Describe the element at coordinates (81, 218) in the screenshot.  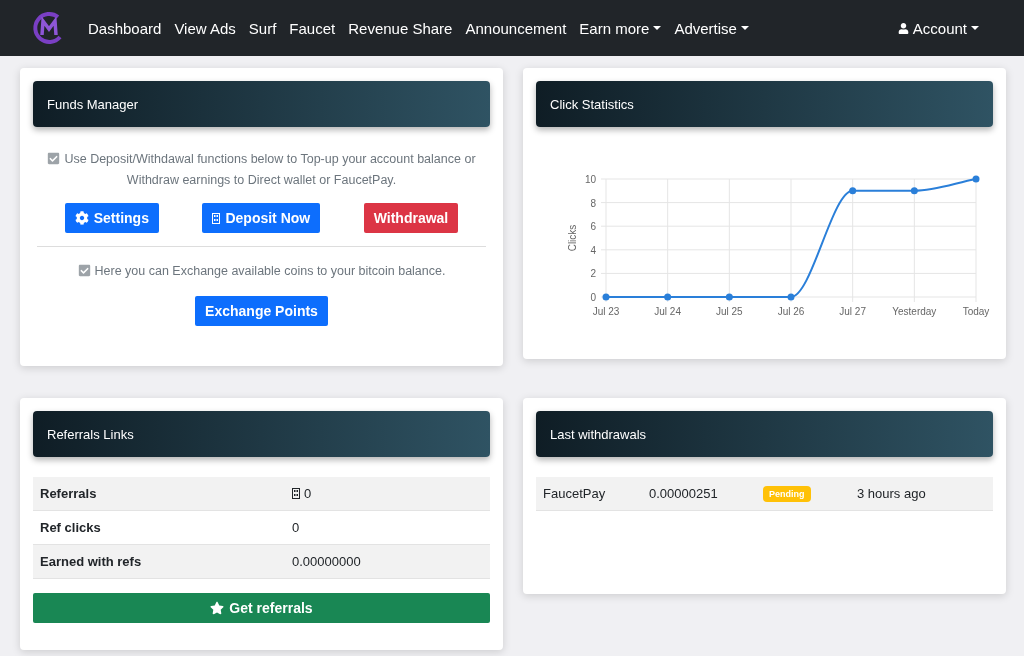
I see `settings-icon` at that location.